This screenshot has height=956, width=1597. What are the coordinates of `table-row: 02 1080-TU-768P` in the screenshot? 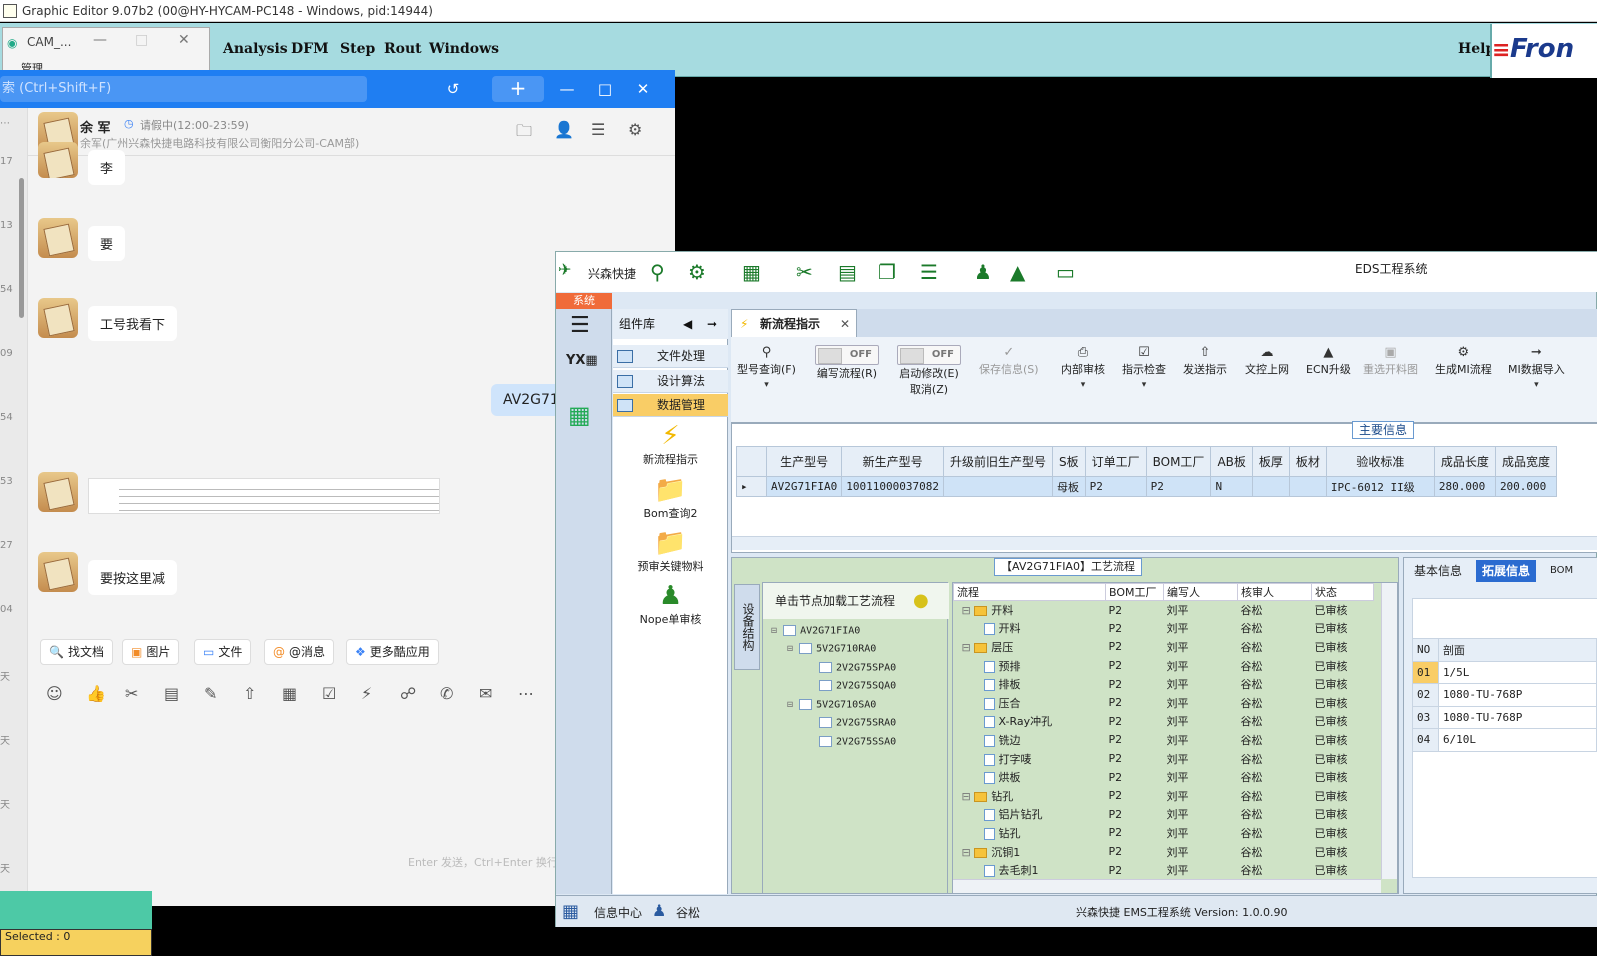 It's located at (1504, 695).